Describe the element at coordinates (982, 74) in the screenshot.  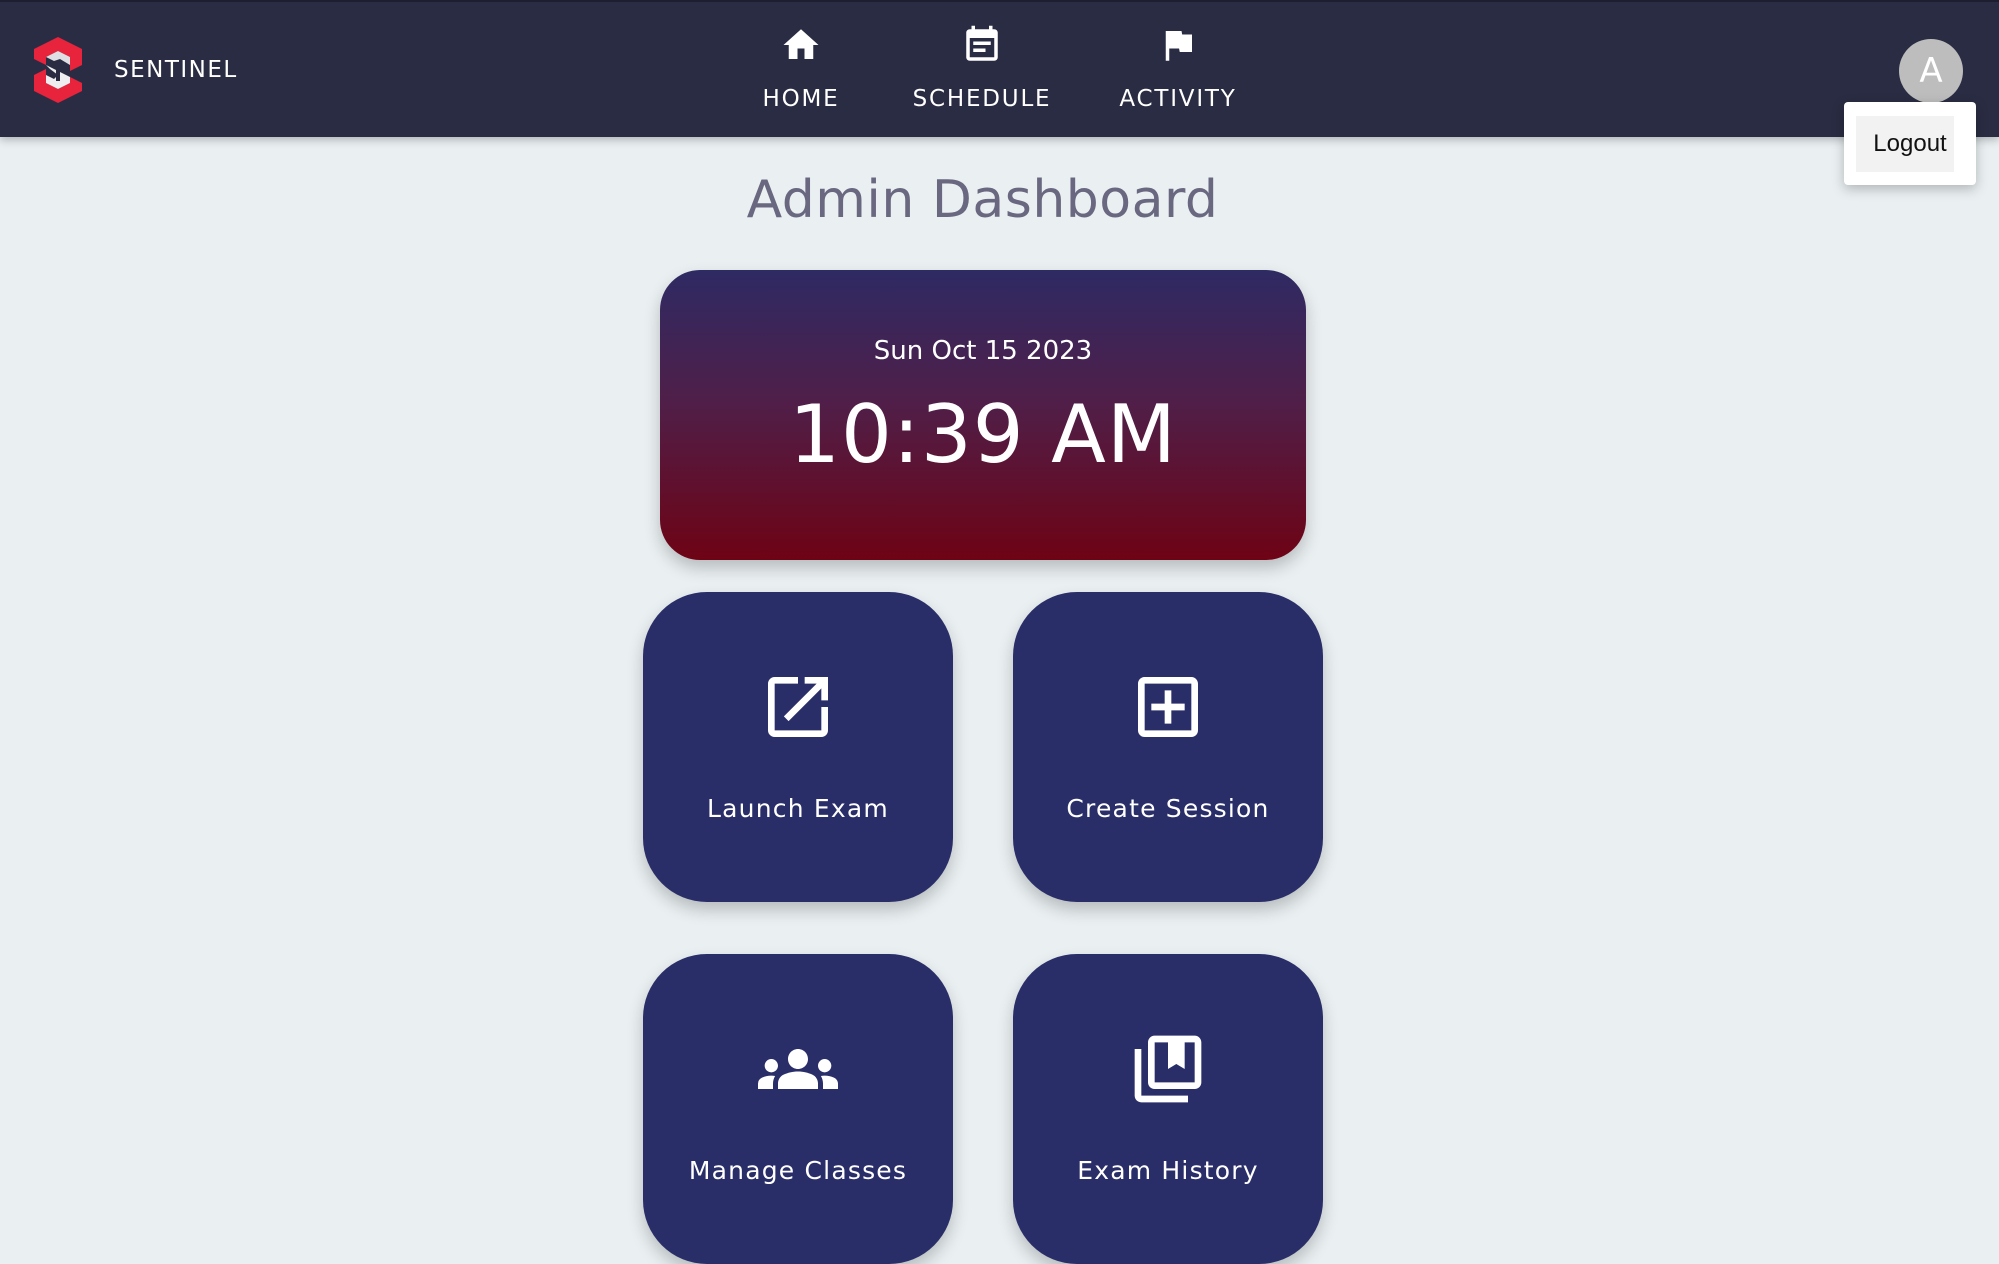
I see `nav-item-schedule: SCHEDULE` at that location.